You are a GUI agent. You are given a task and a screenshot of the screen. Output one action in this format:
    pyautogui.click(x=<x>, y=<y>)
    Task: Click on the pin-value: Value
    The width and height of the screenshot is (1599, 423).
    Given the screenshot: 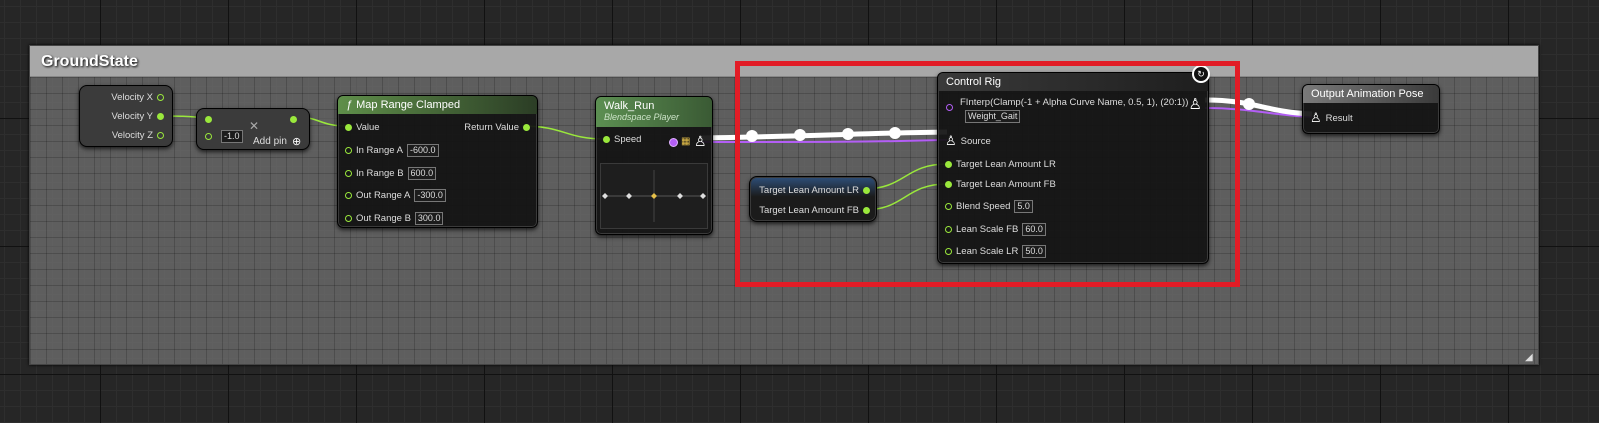 What is the action you would take?
    pyautogui.click(x=362, y=127)
    